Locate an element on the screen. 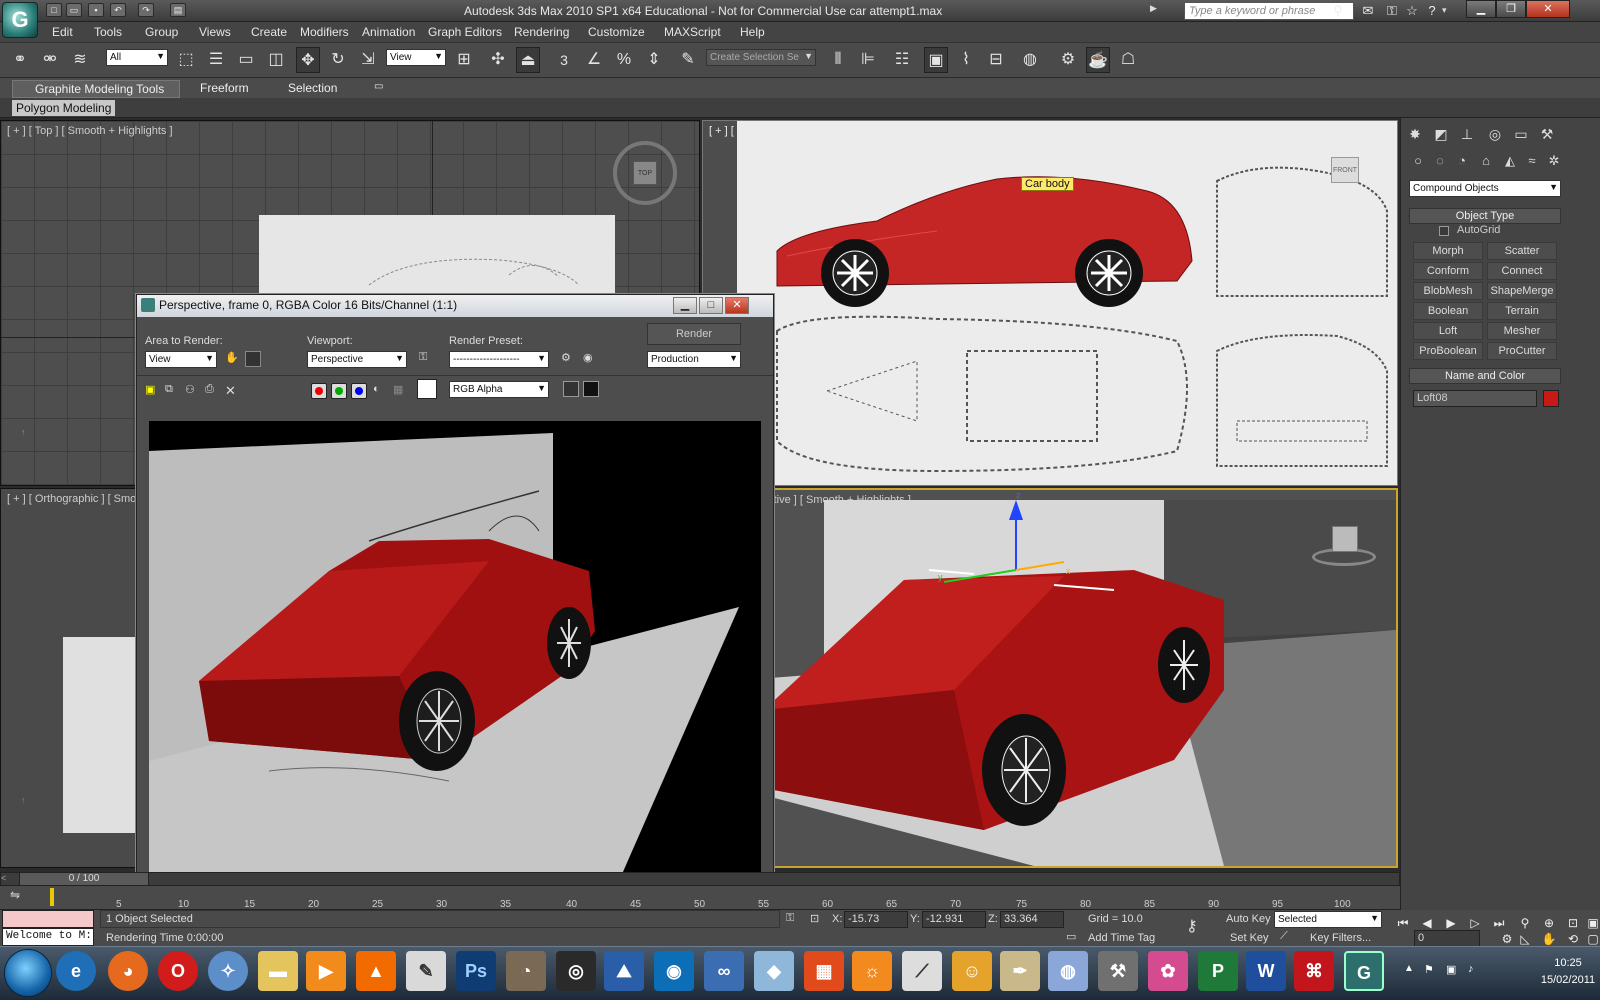  lock-icon: ⚿ is located at coordinates (427, 359).